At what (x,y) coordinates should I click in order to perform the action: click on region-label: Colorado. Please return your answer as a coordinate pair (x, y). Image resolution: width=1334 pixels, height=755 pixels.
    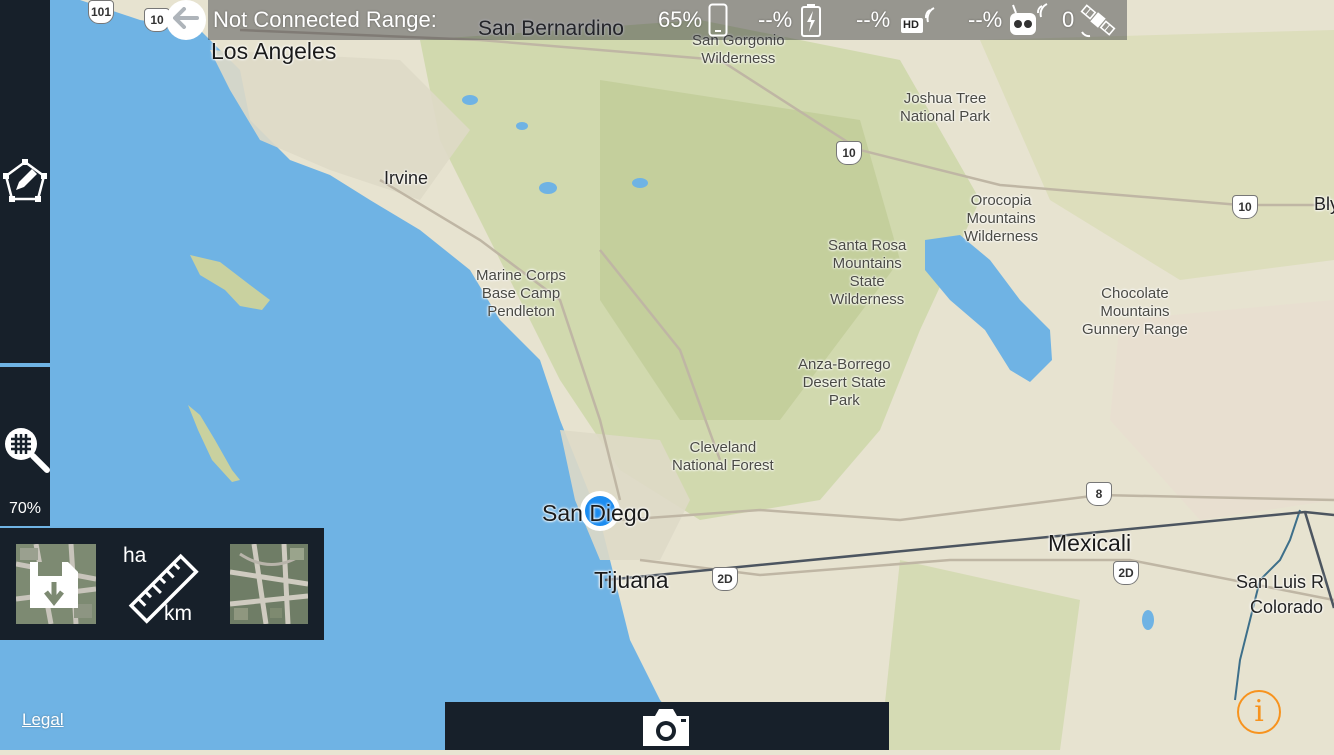
    Looking at the image, I should click on (1287, 607).